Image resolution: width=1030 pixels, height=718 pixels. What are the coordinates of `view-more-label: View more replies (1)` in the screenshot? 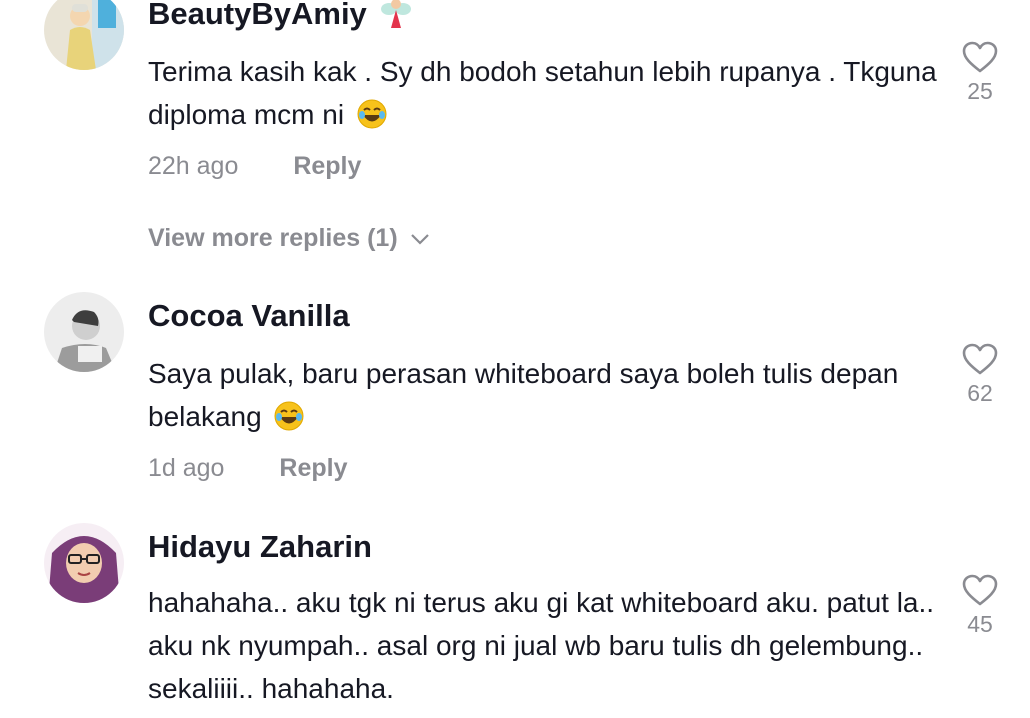 It's located at (273, 238).